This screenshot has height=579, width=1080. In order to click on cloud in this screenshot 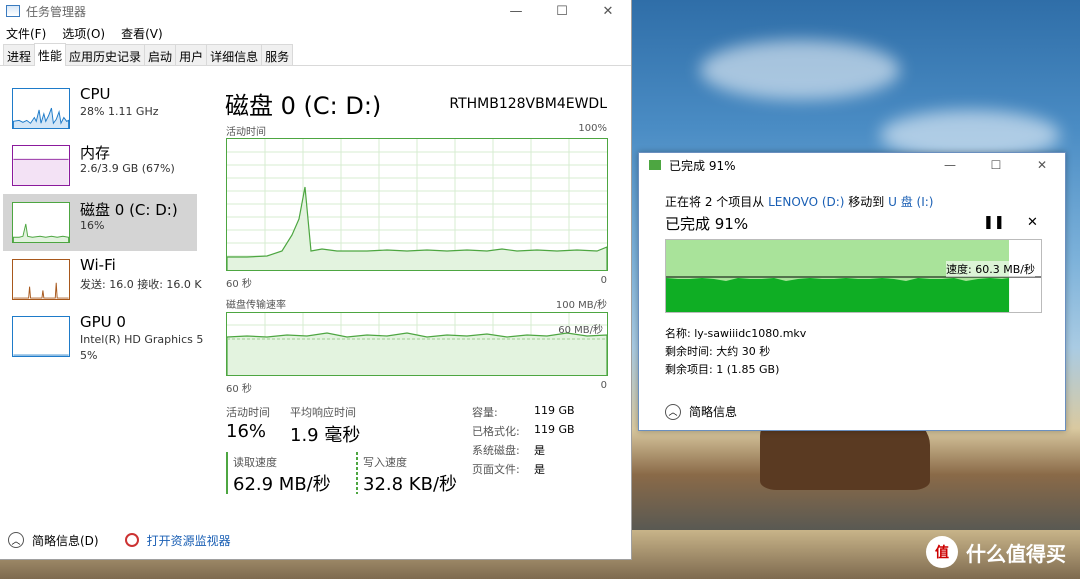, I will do `click(800, 70)`.